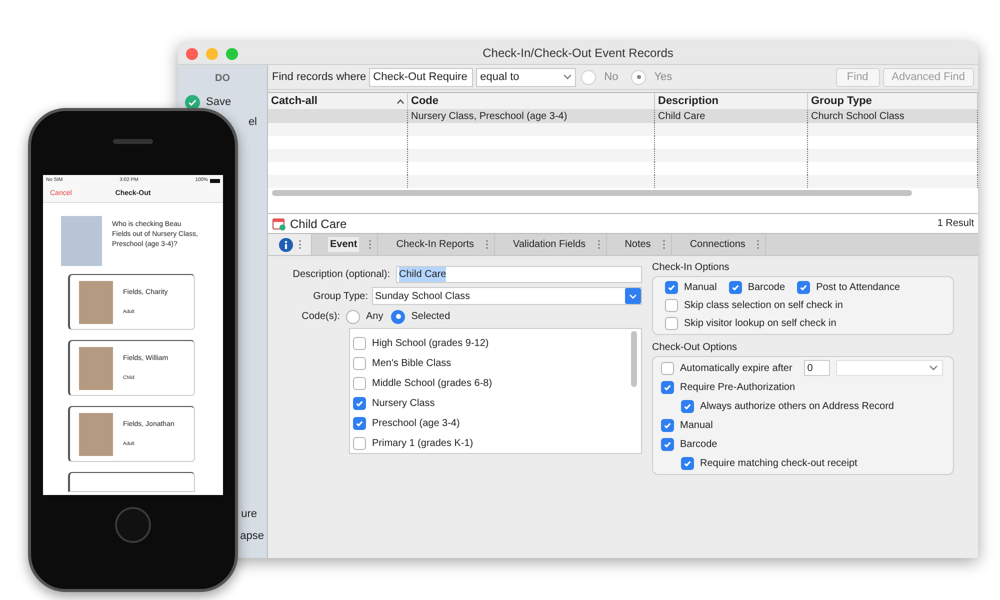 The width and height of the screenshot is (1000, 600). What do you see at coordinates (423, 443) in the screenshot?
I see `code-label: Primary 1 (grades K-1)` at bounding box center [423, 443].